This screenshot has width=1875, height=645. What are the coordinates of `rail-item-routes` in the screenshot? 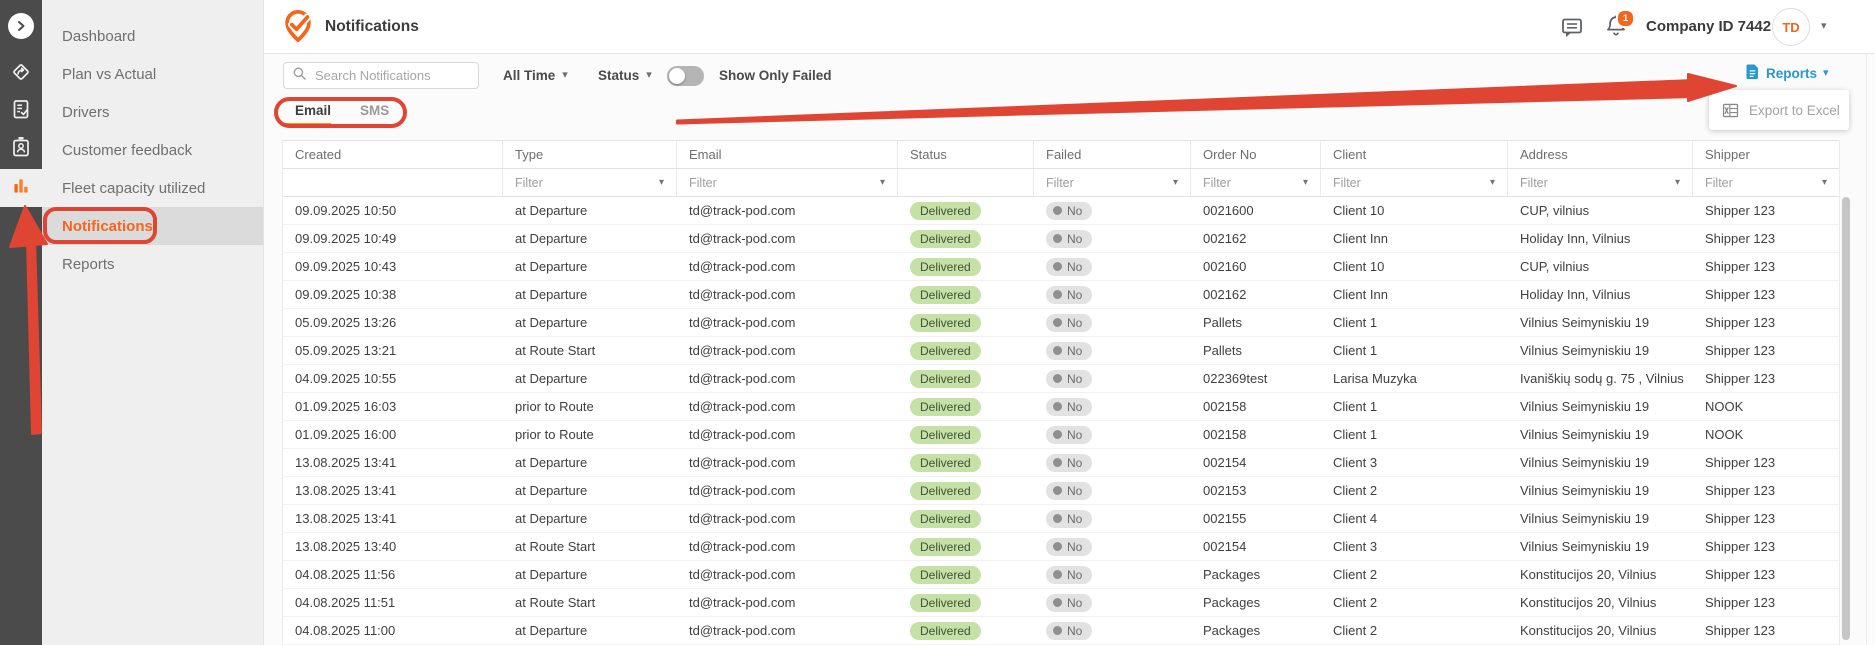 It's located at (21, 74).